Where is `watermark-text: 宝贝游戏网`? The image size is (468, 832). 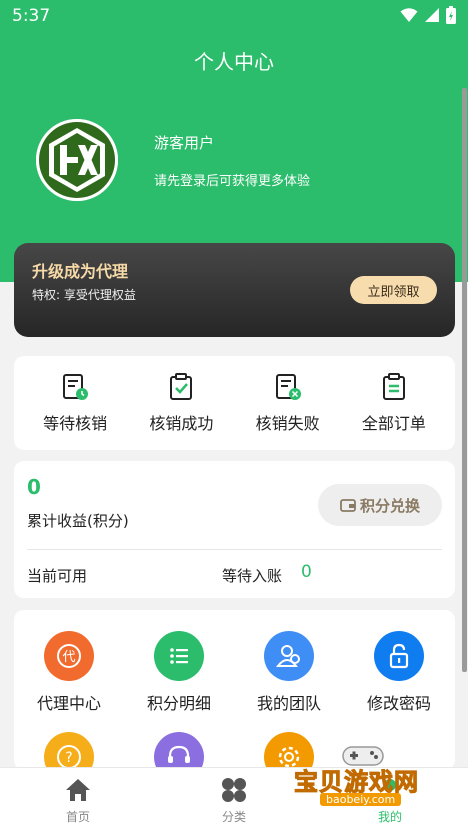 watermark-text: 宝贝游戏网 is located at coordinates (356, 782).